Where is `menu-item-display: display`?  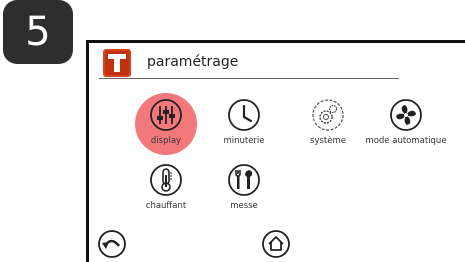 menu-item-display: display is located at coordinates (166, 122).